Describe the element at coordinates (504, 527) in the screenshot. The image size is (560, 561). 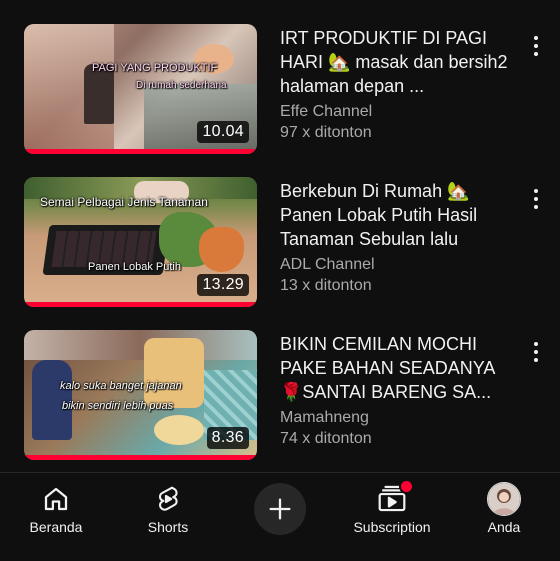
I see `nav-you-label: Anda` at that location.